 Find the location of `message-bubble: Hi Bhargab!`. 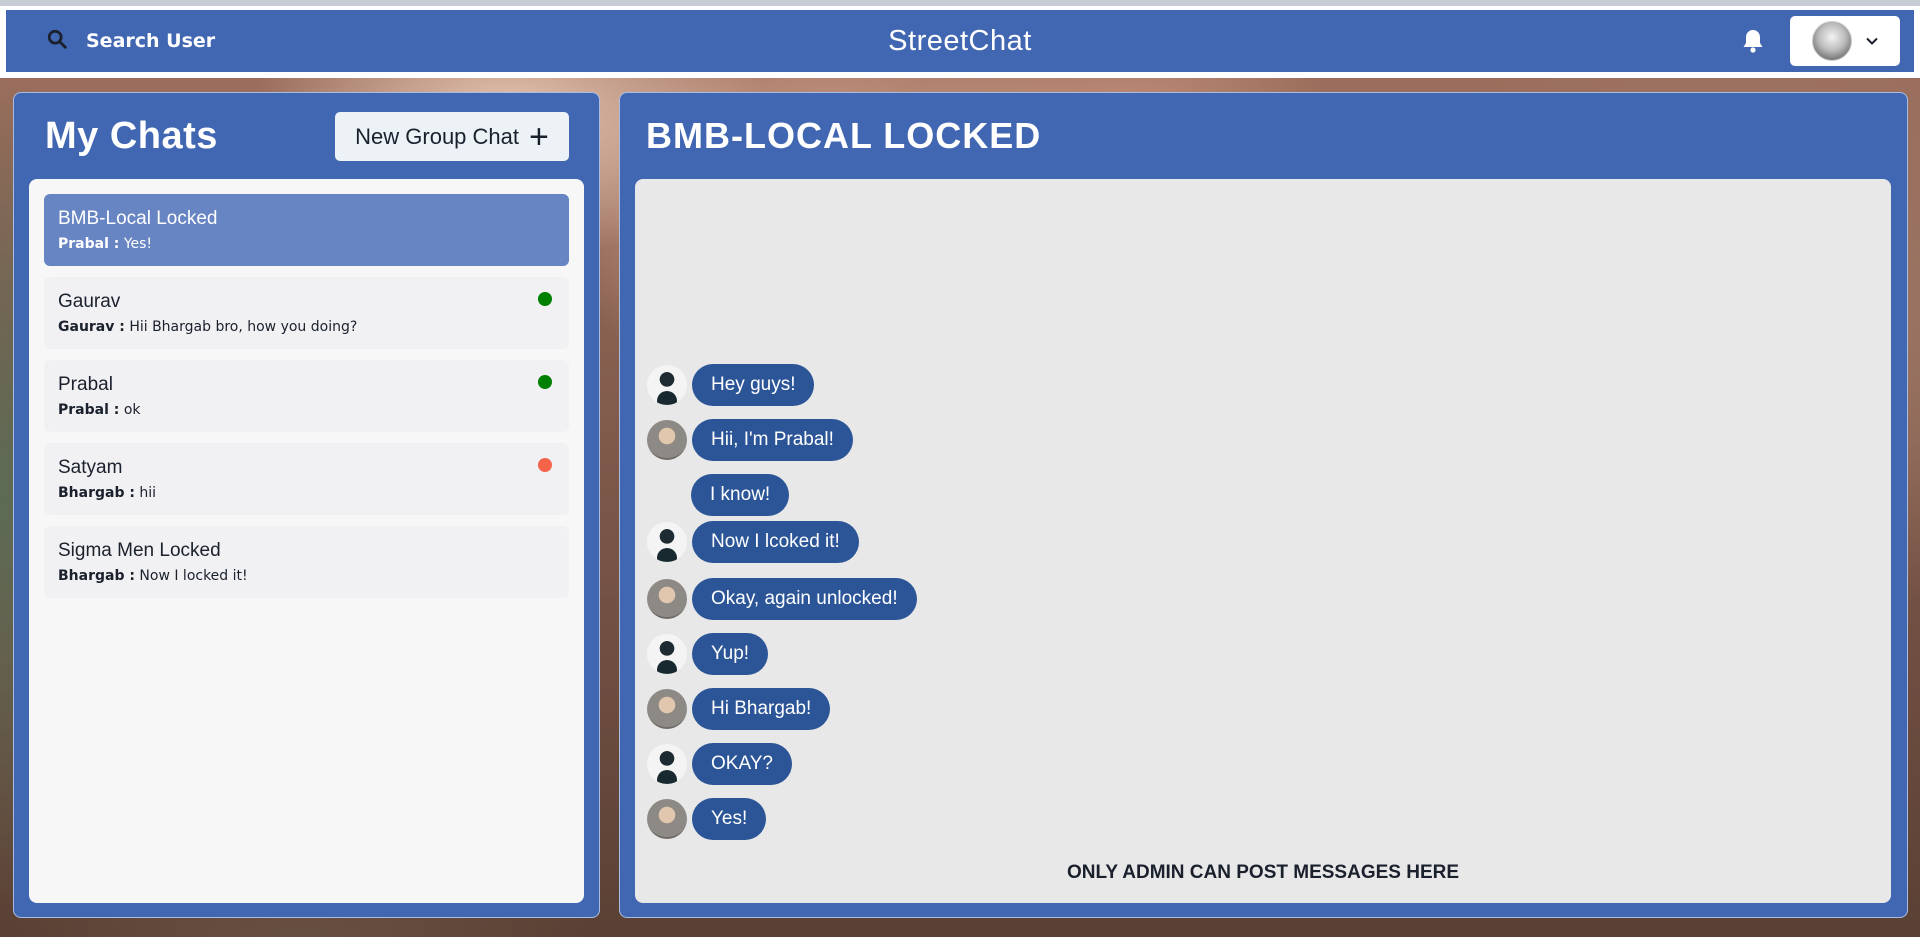

message-bubble: Hi Bhargab! is located at coordinates (761, 709).